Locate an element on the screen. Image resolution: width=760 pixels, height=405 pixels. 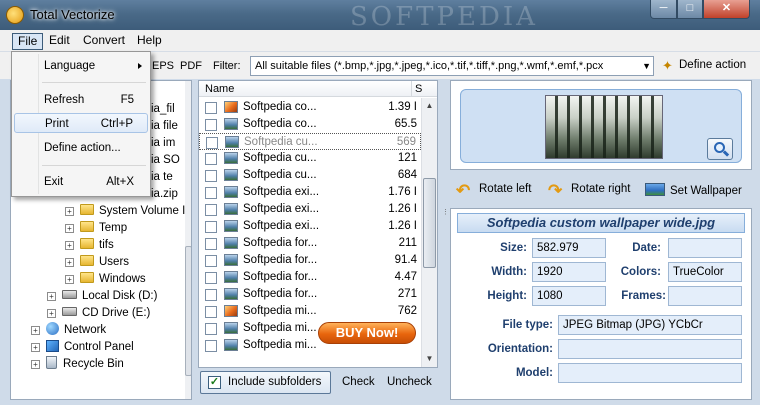
file-row: Softpedia co... 65.5 is located at coordinates (310, 124).